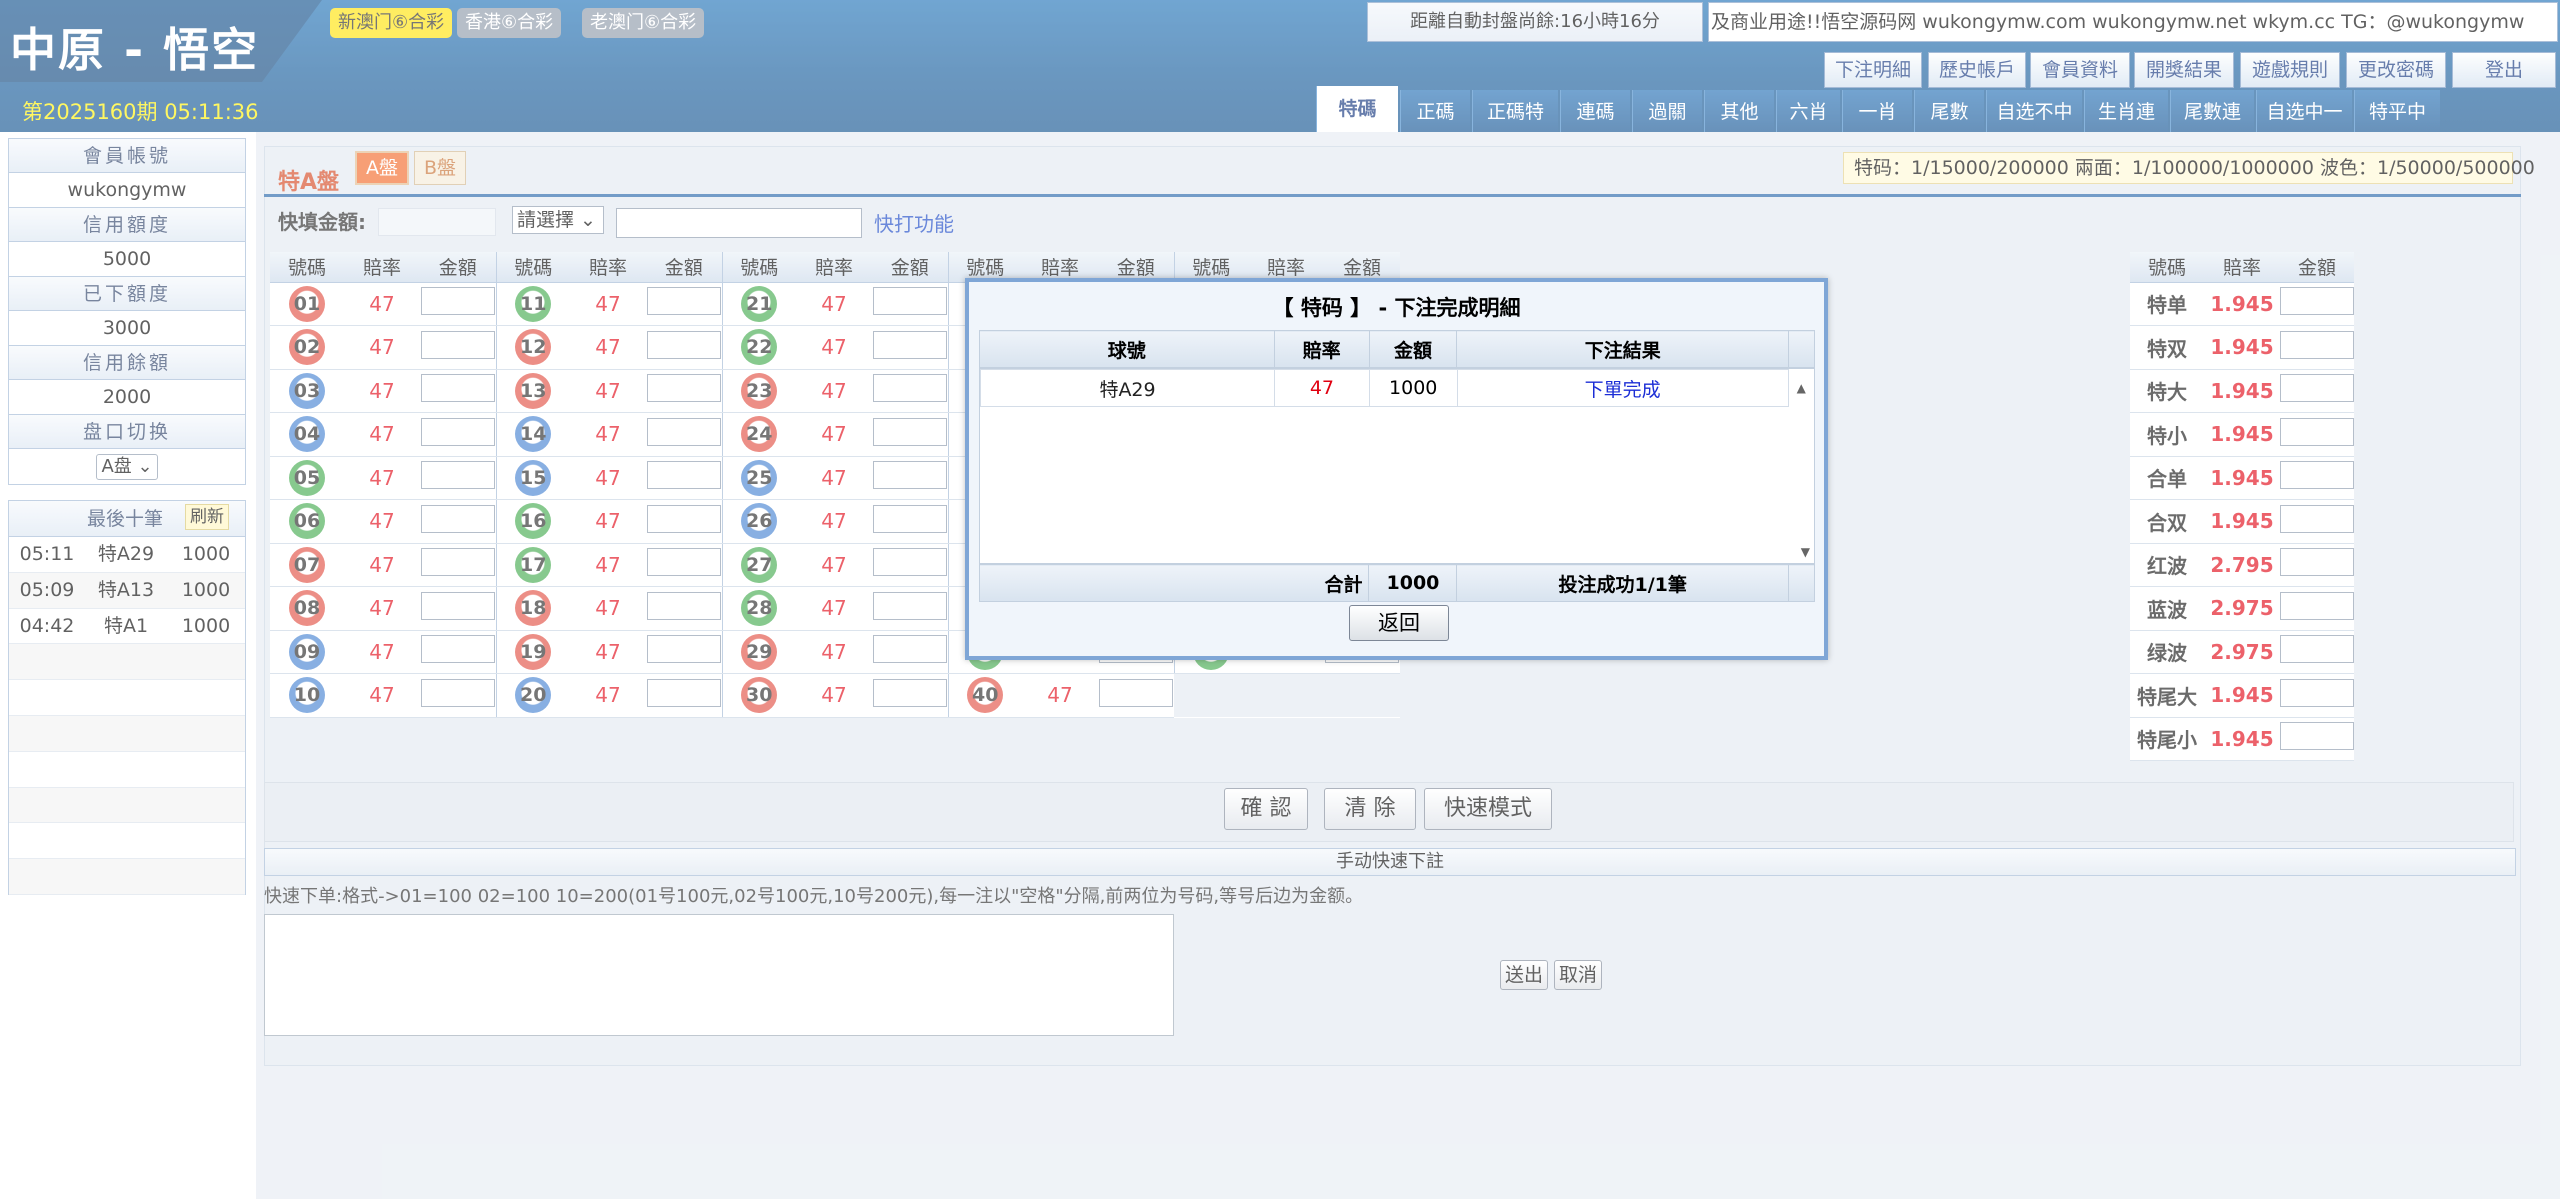 The width and height of the screenshot is (2560, 1199). Describe the element at coordinates (1413, 388) in the screenshot. I see `dialog-amount: 1000` at that location.